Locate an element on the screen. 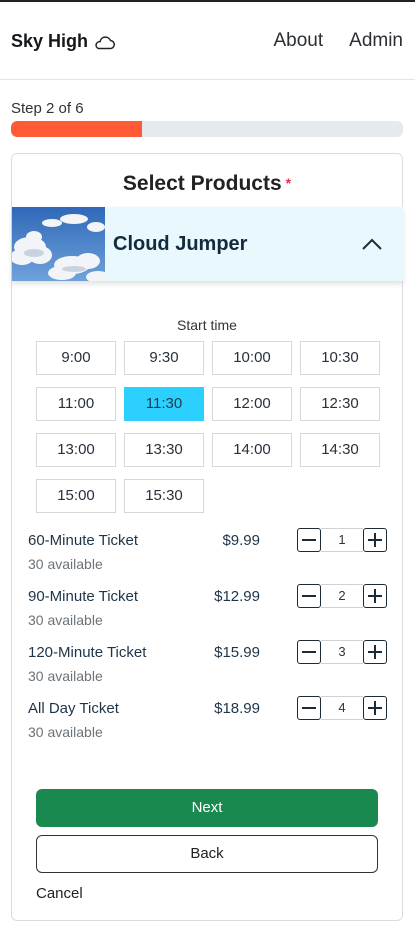 This screenshot has width=415, height=928. next-button: Next is located at coordinates (207, 808).